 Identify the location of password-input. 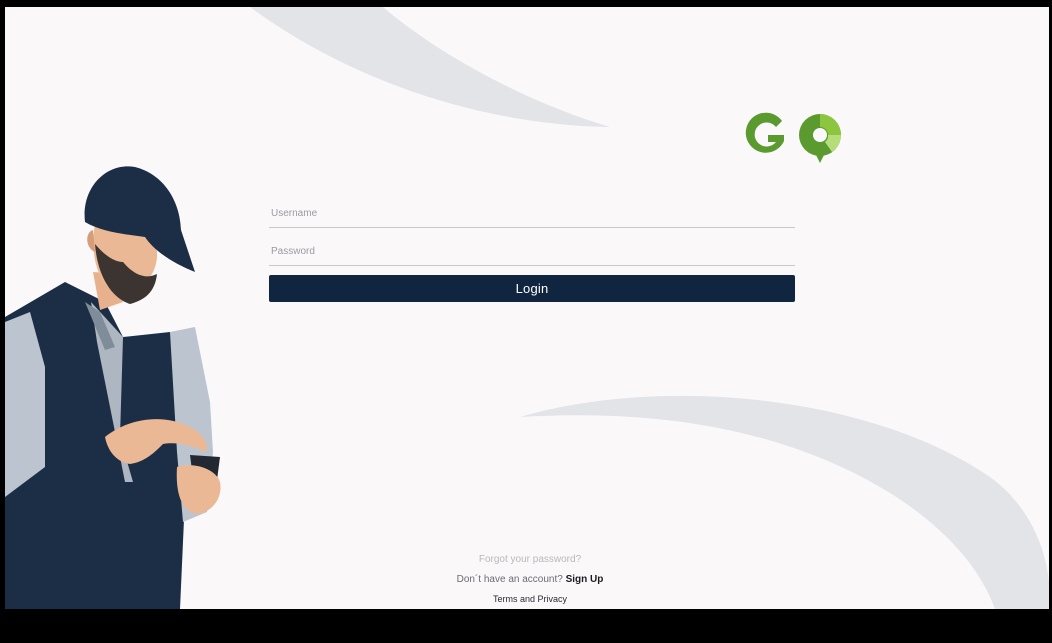
(532, 251).